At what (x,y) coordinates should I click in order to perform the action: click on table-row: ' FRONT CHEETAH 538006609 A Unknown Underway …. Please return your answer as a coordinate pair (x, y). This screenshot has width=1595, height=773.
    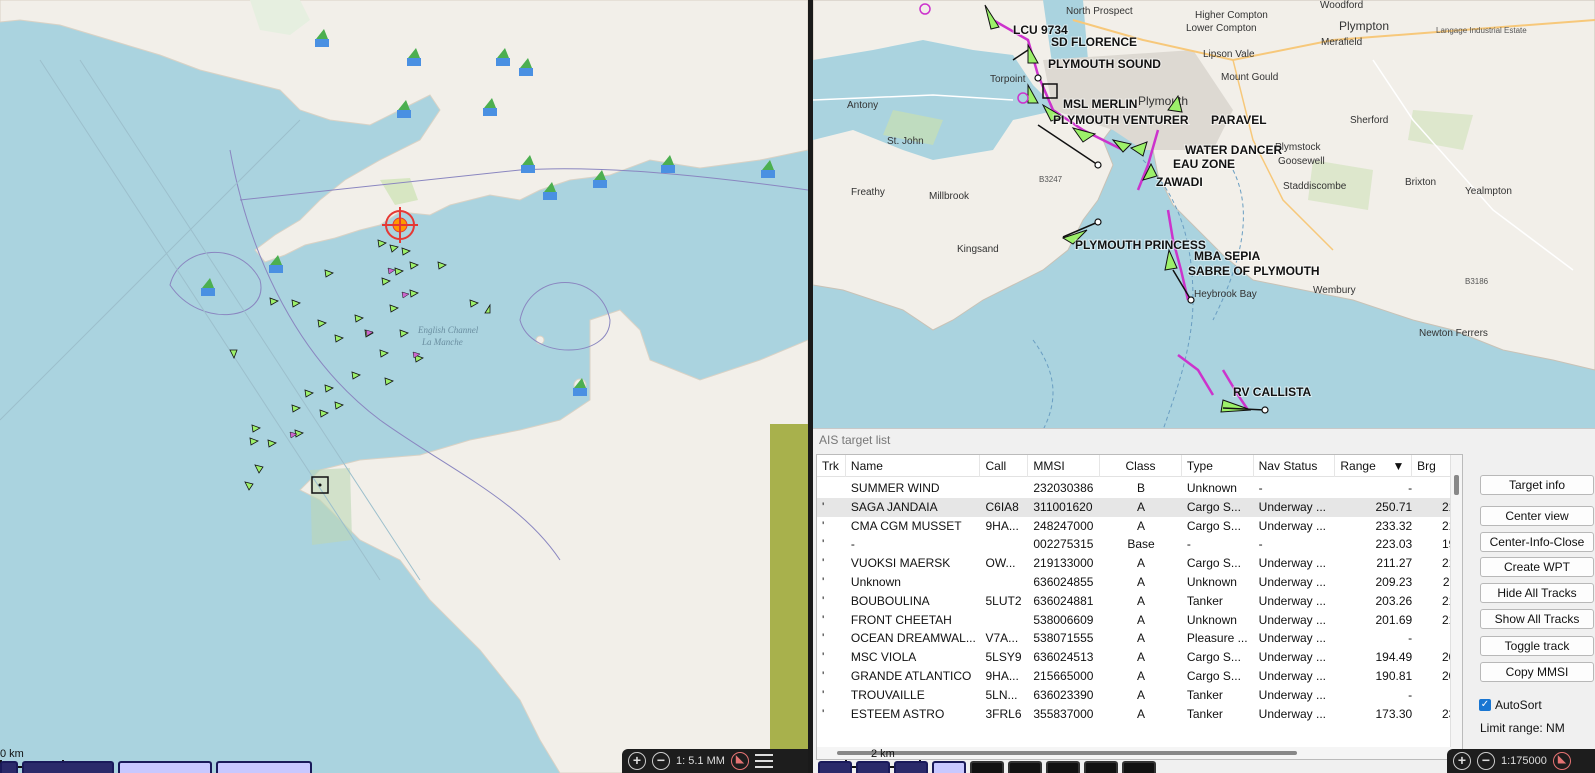
    Looking at the image, I should click on (1139, 620).